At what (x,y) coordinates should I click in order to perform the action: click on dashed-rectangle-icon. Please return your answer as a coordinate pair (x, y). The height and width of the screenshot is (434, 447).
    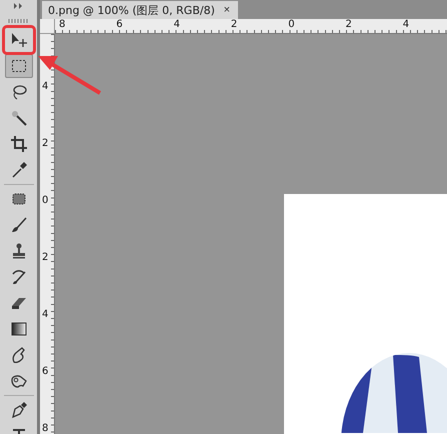
    Looking at the image, I should click on (19, 66).